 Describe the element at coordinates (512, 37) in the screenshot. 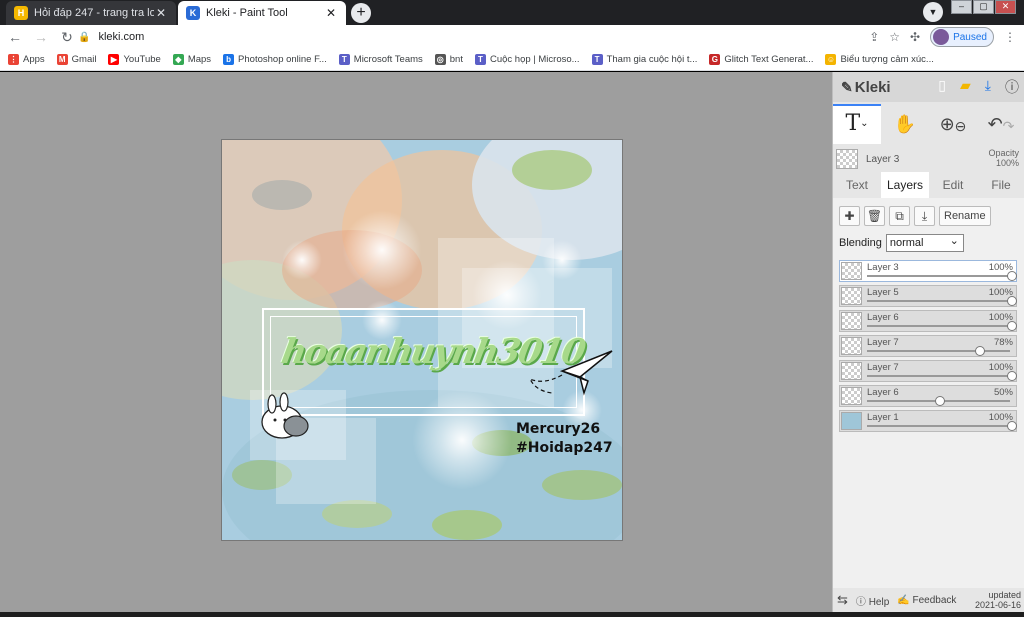

I see `browser-toolbar: ← → ↻ 🔒 kleki.com ⇪ ☆ ✣ Paused ⋮` at that location.